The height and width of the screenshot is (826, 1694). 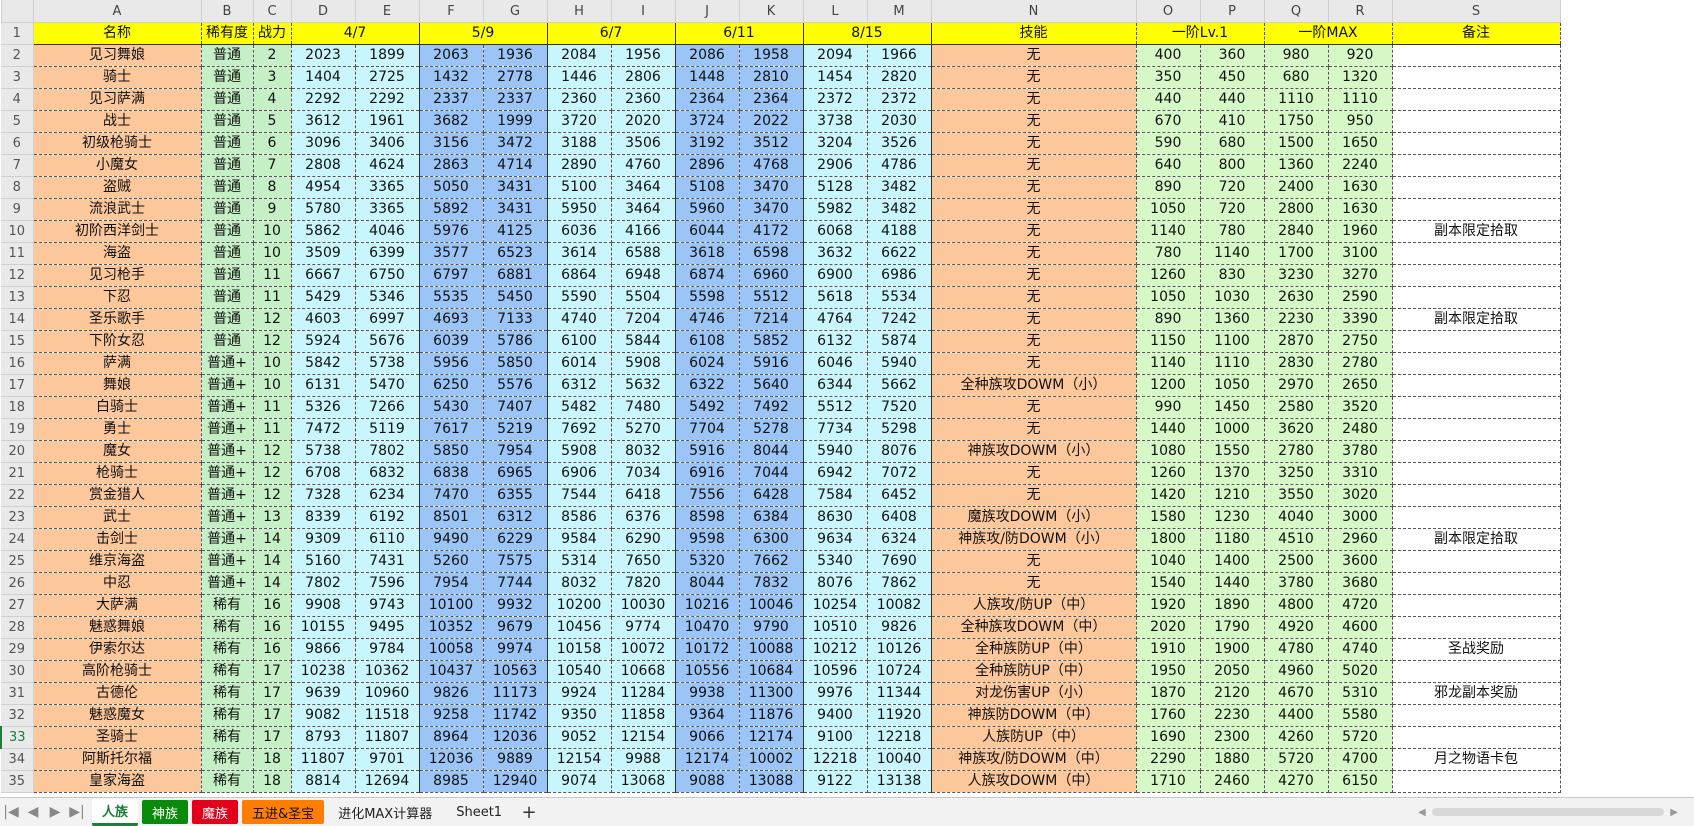 I want to click on cell-stat: 1800, so click(x=1168, y=539).